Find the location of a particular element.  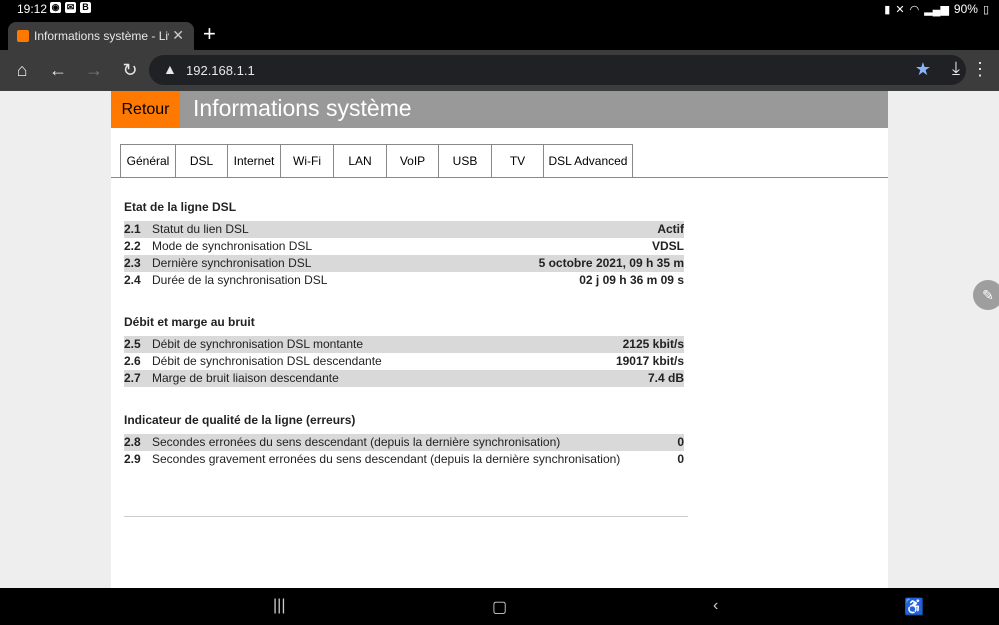

row-number: 2.9 is located at coordinates (132, 459).